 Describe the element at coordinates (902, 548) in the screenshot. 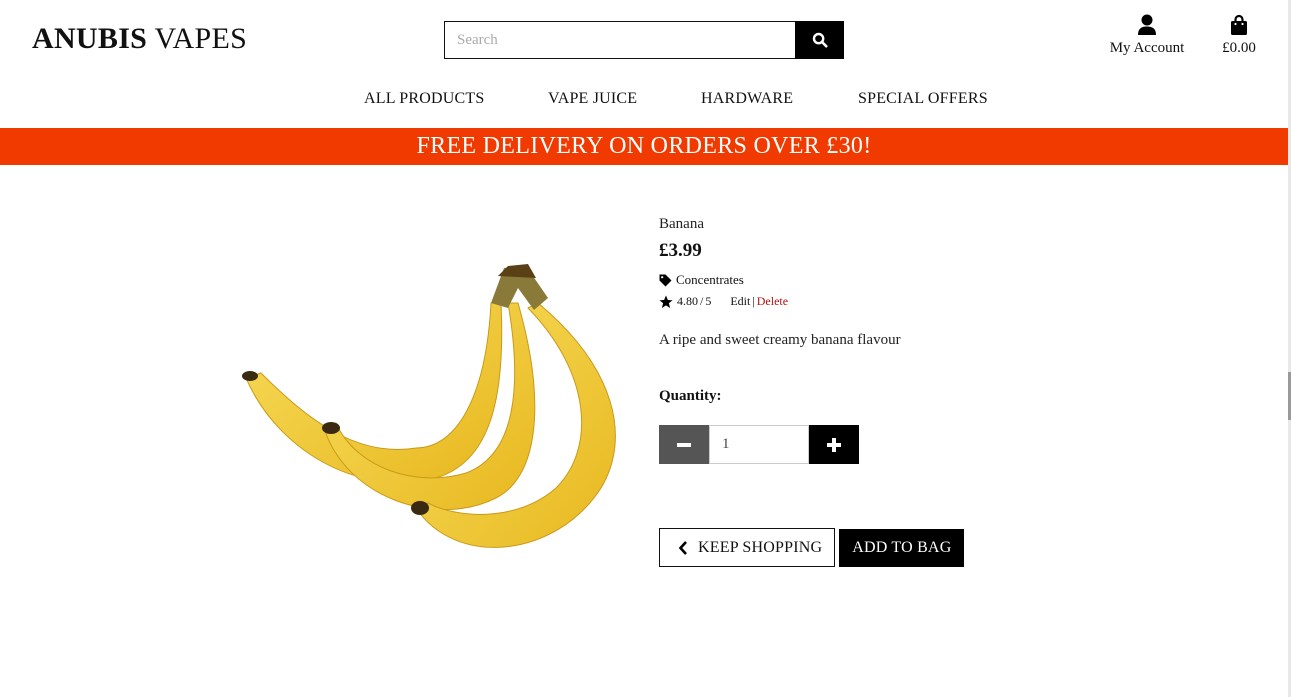

I see `add-to-bag-button: ADD TO BAG` at that location.